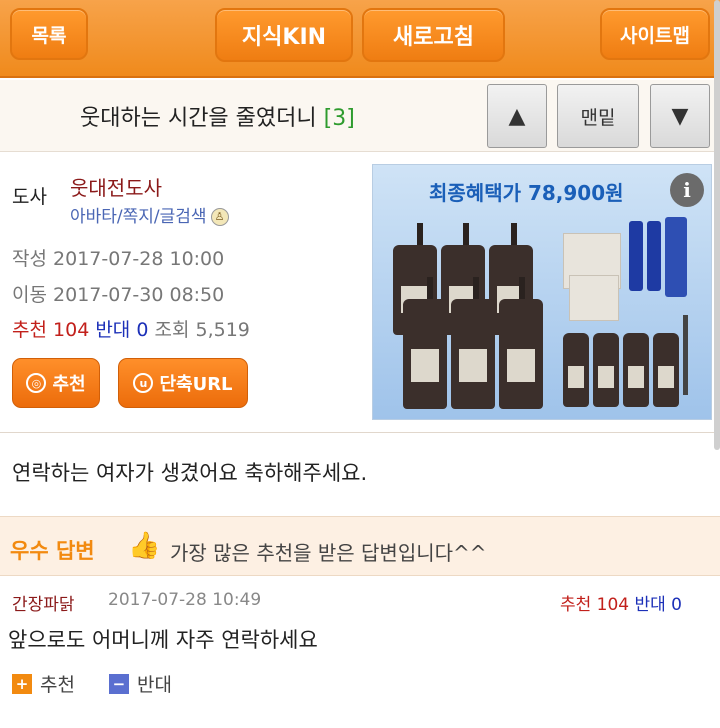 This screenshot has height=728, width=720. I want to click on moved-date: 이동 2017-07-30 08:50, so click(118, 293).